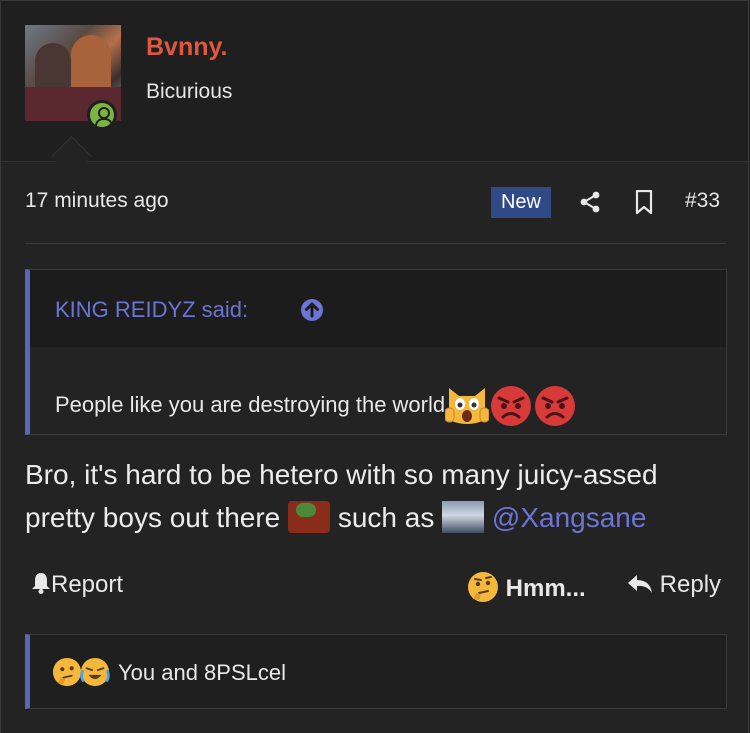 This screenshot has width=750, height=733. What do you see at coordinates (378, 308) in the screenshot?
I see `quote-header: KING REIDYZ said:` at bounding box center [378, 308].